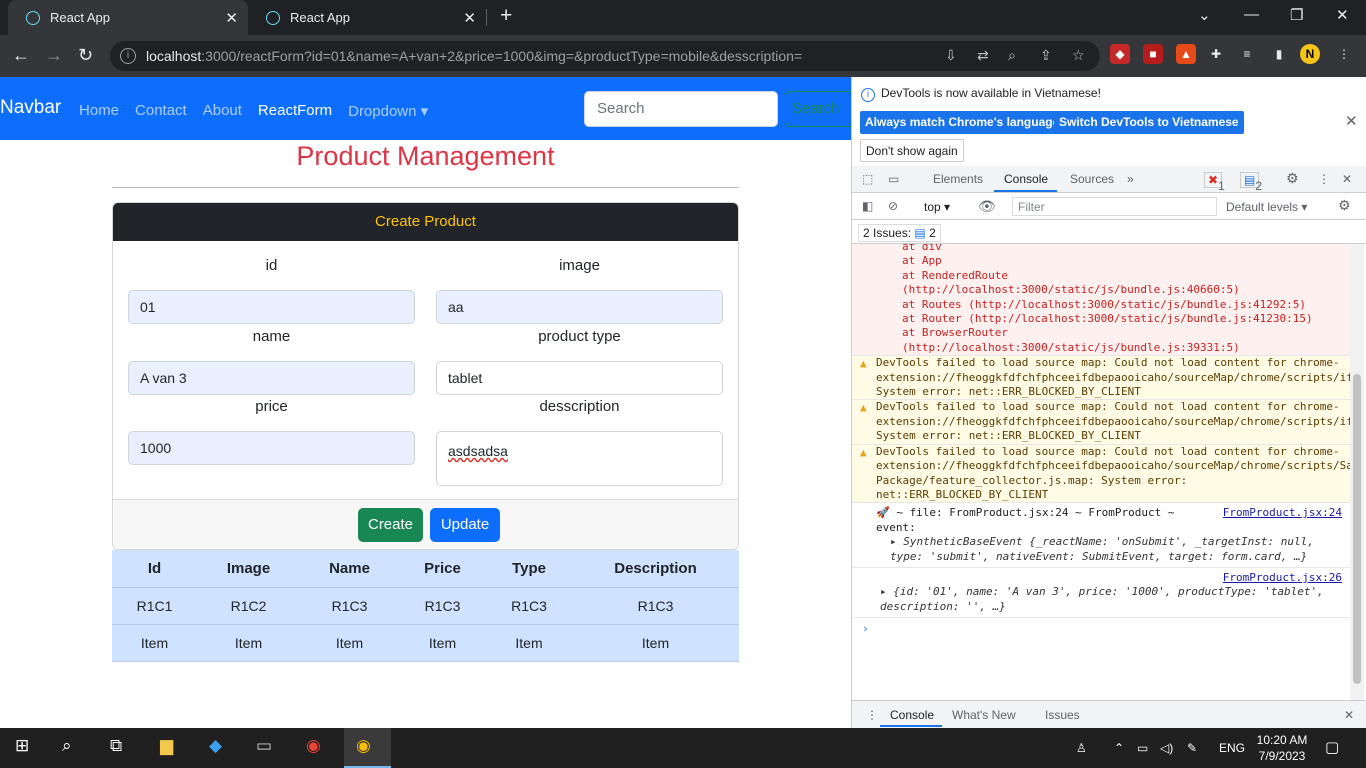 This screenshot has width=1366, height=768. Describe the element at coordinates (363, 746) in the screenshot. I see `chrome-profile-icon: ◉` at that location.